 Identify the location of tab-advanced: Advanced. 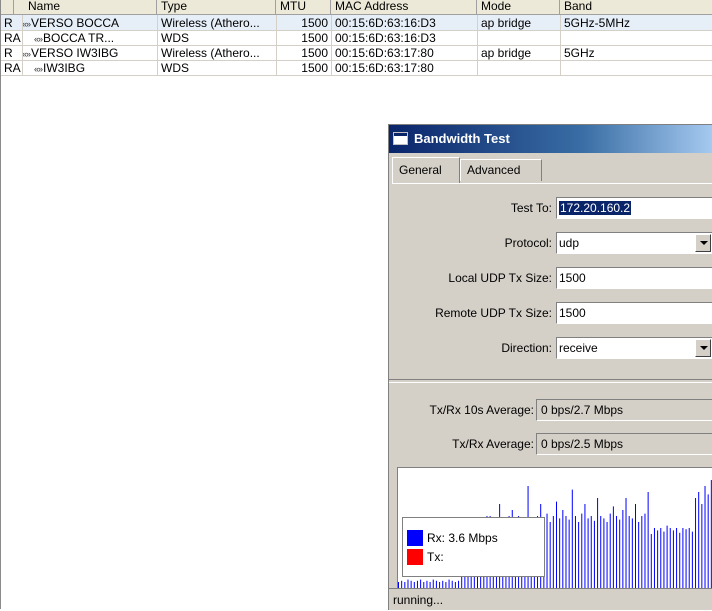
(501, 170).